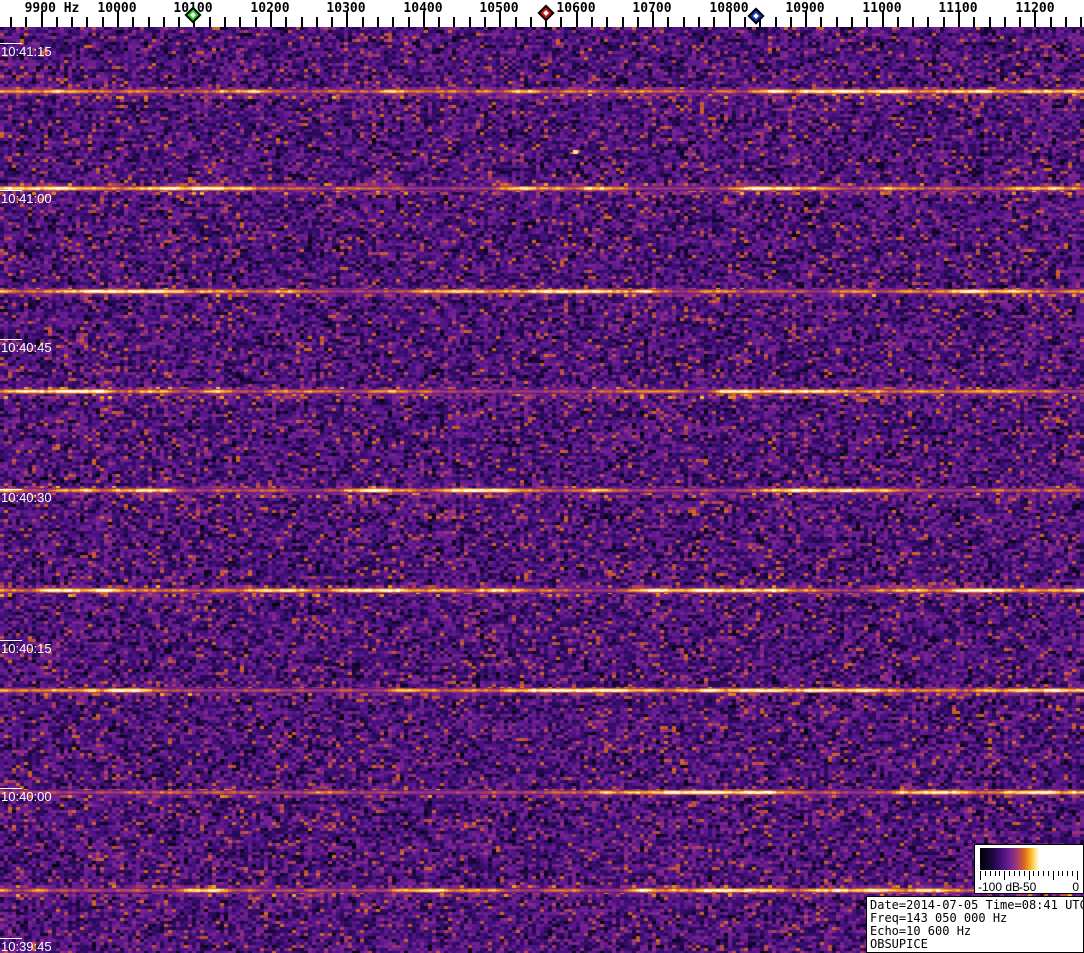 The height and width of the screenshot is (953, 1084). Describe the element at coordinates (26, 648) in the screenshot. I see `time-label: 10:40:15` at that location.